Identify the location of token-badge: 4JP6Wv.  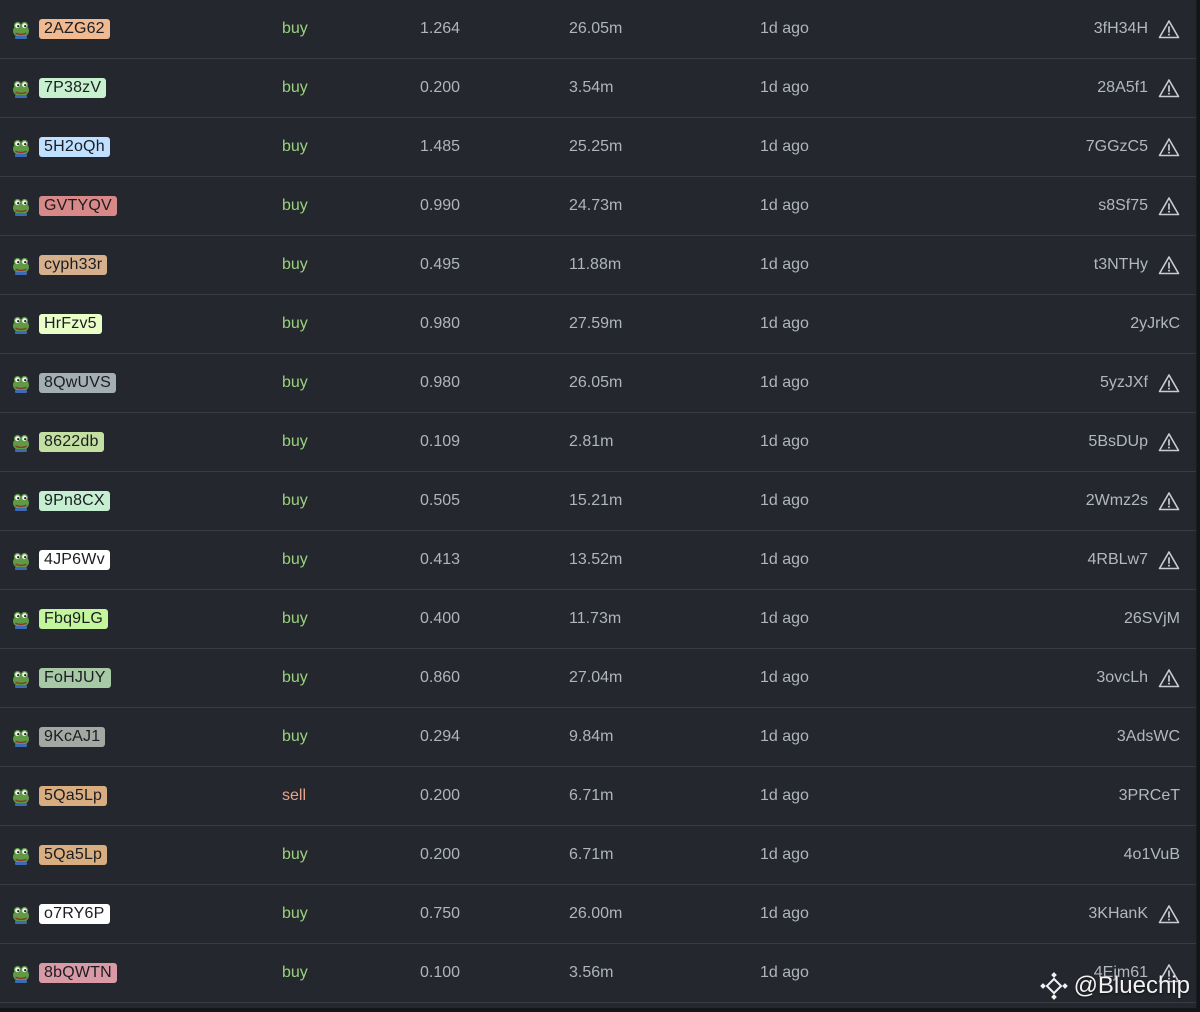
(74, 560).